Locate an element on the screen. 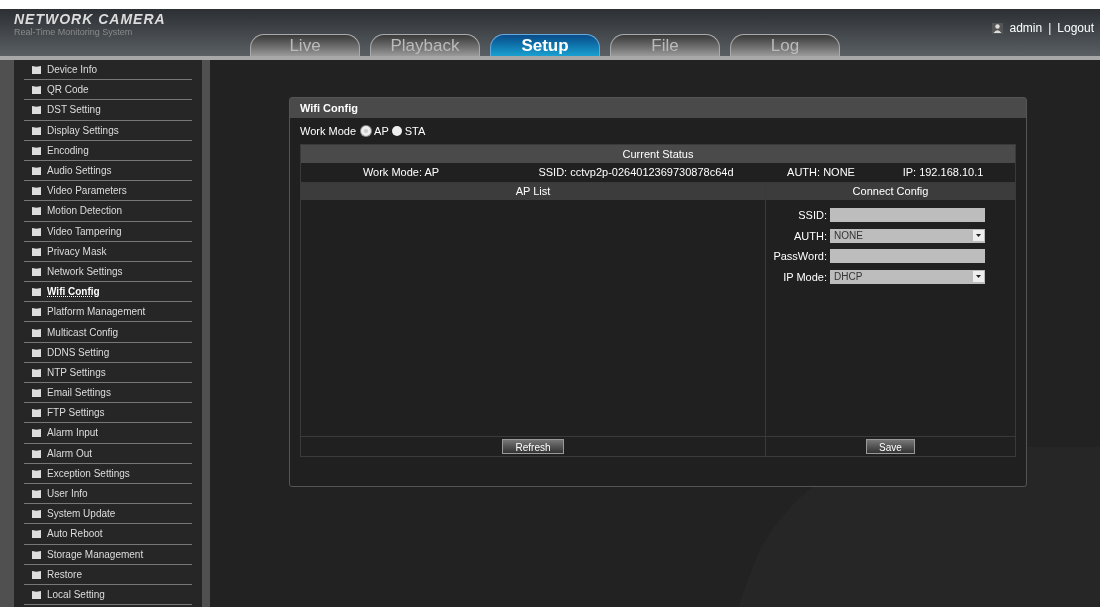  status-value: IP: 192.168.10.1 is located at coordinates (943, 173).